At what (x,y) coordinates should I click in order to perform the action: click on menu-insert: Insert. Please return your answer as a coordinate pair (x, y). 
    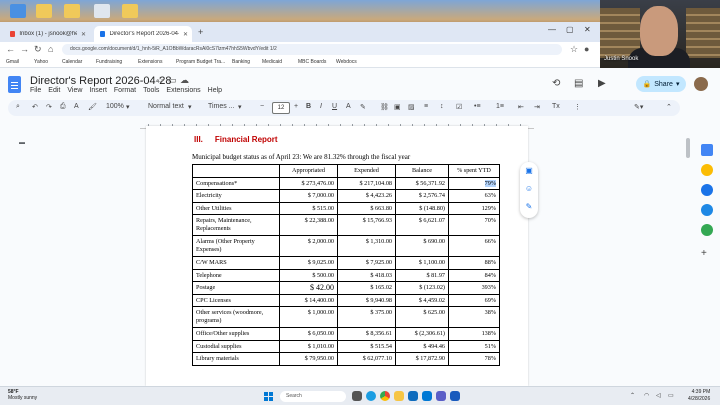
    Looking at the image, I should click on (98, 90).